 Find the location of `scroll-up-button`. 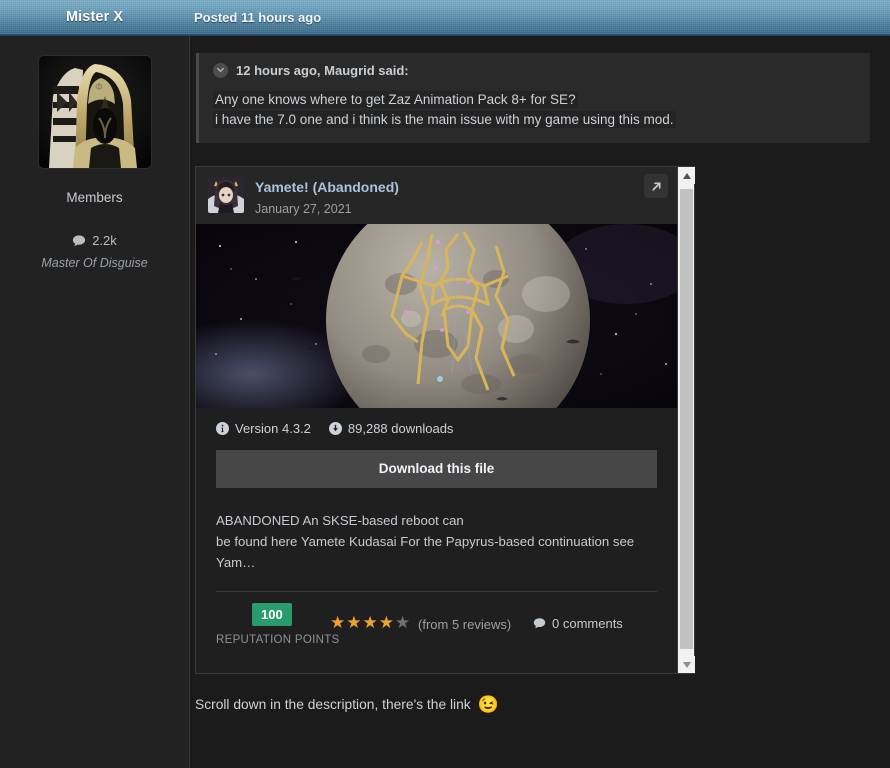

scroll-up-button is located at coordinates (686, 175).